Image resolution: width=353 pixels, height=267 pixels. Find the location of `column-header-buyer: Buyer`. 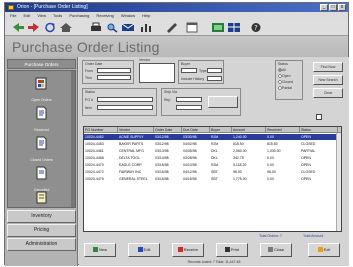

column-header-buyer: Buyer is located at coordinates (221, 130).